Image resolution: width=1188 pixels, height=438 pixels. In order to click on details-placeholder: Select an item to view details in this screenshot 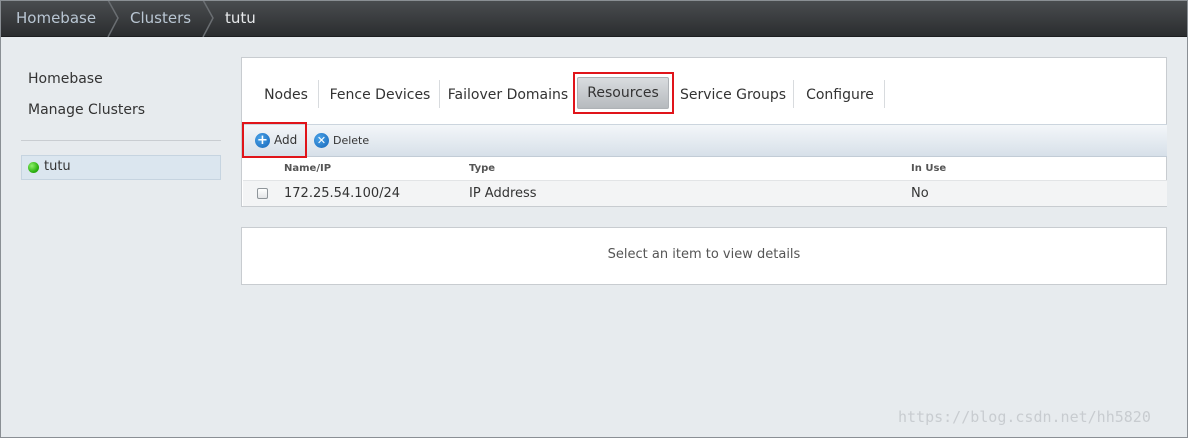, I will do `click(704, 254)`.